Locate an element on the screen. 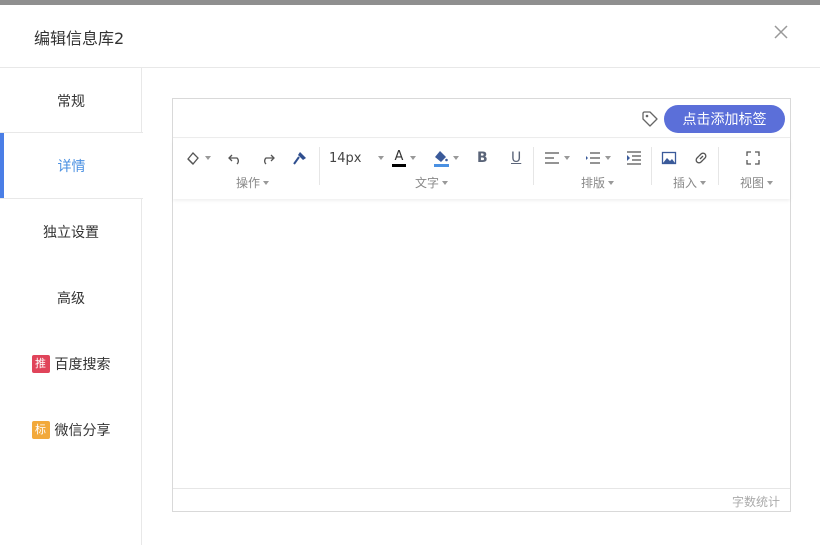 This screenshot has width=820, height=545. editor-footer: 字数统计 is located at coordinates (481, 499).